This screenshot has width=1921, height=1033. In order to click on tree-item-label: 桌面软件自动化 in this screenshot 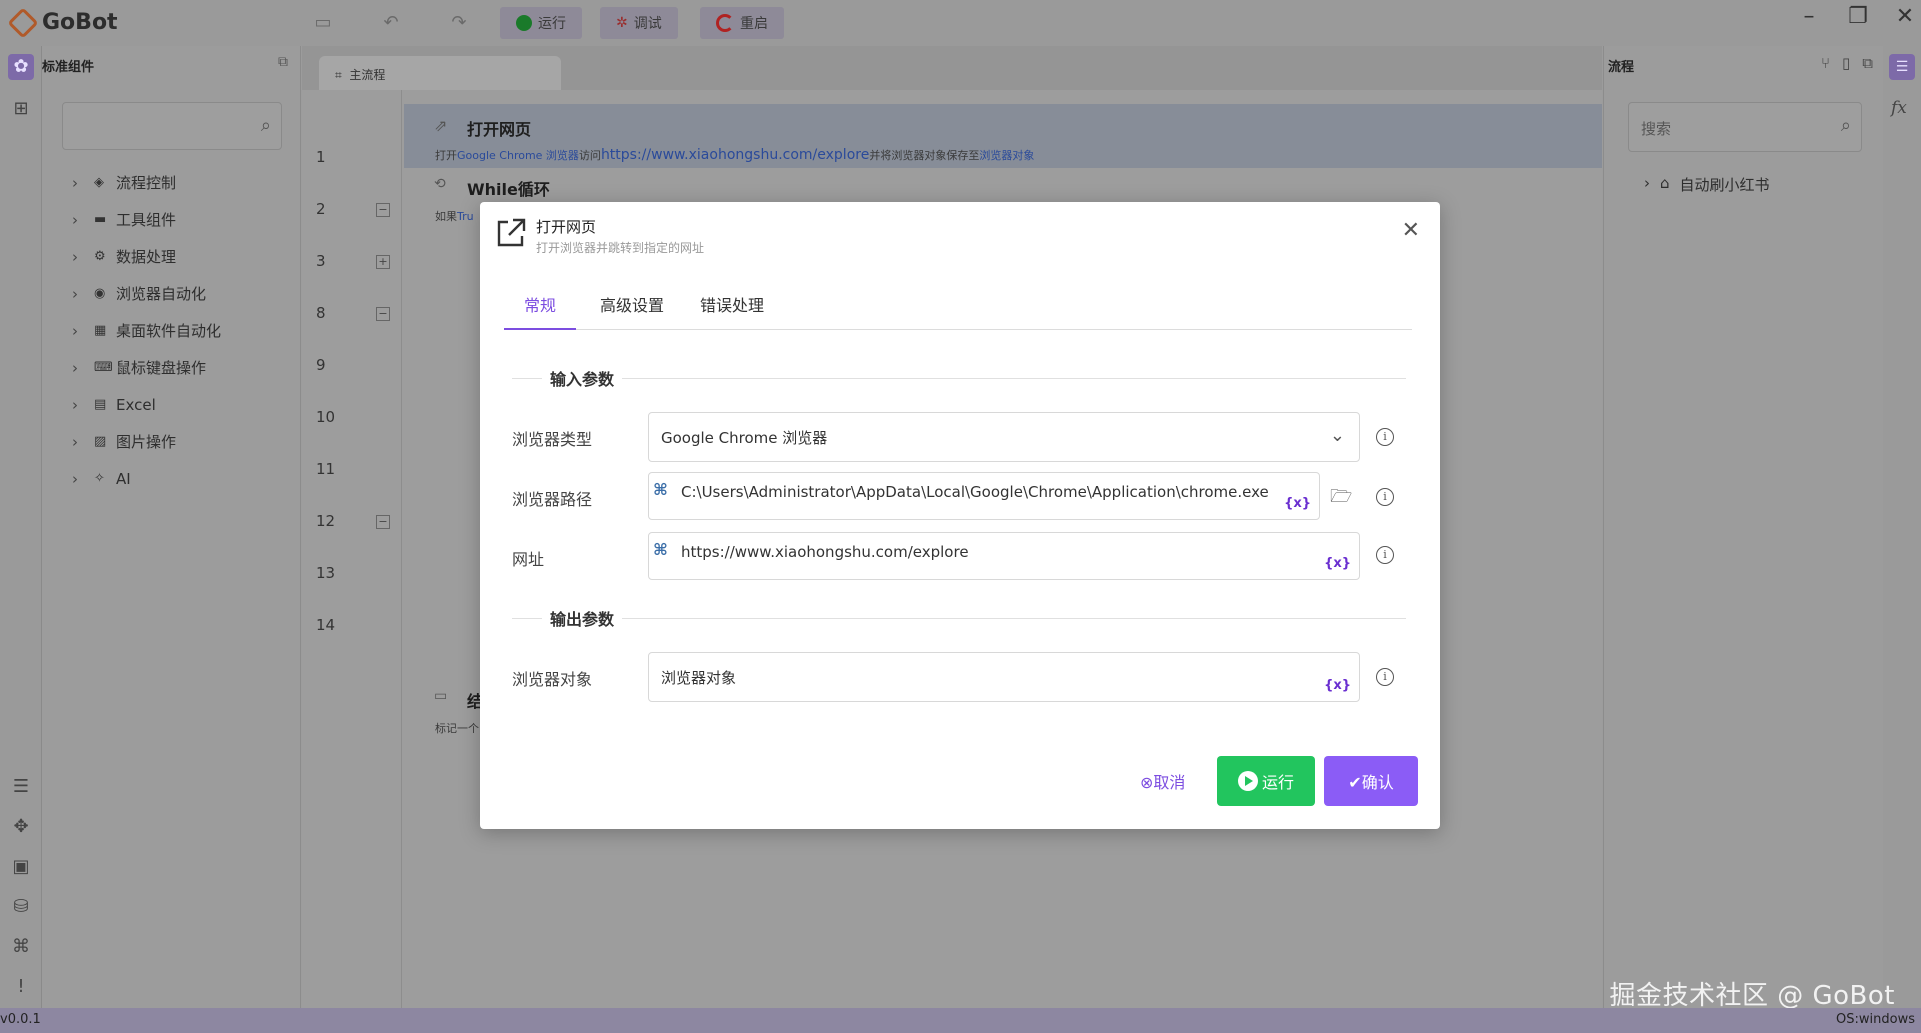, I will do `click(169, 331)`.